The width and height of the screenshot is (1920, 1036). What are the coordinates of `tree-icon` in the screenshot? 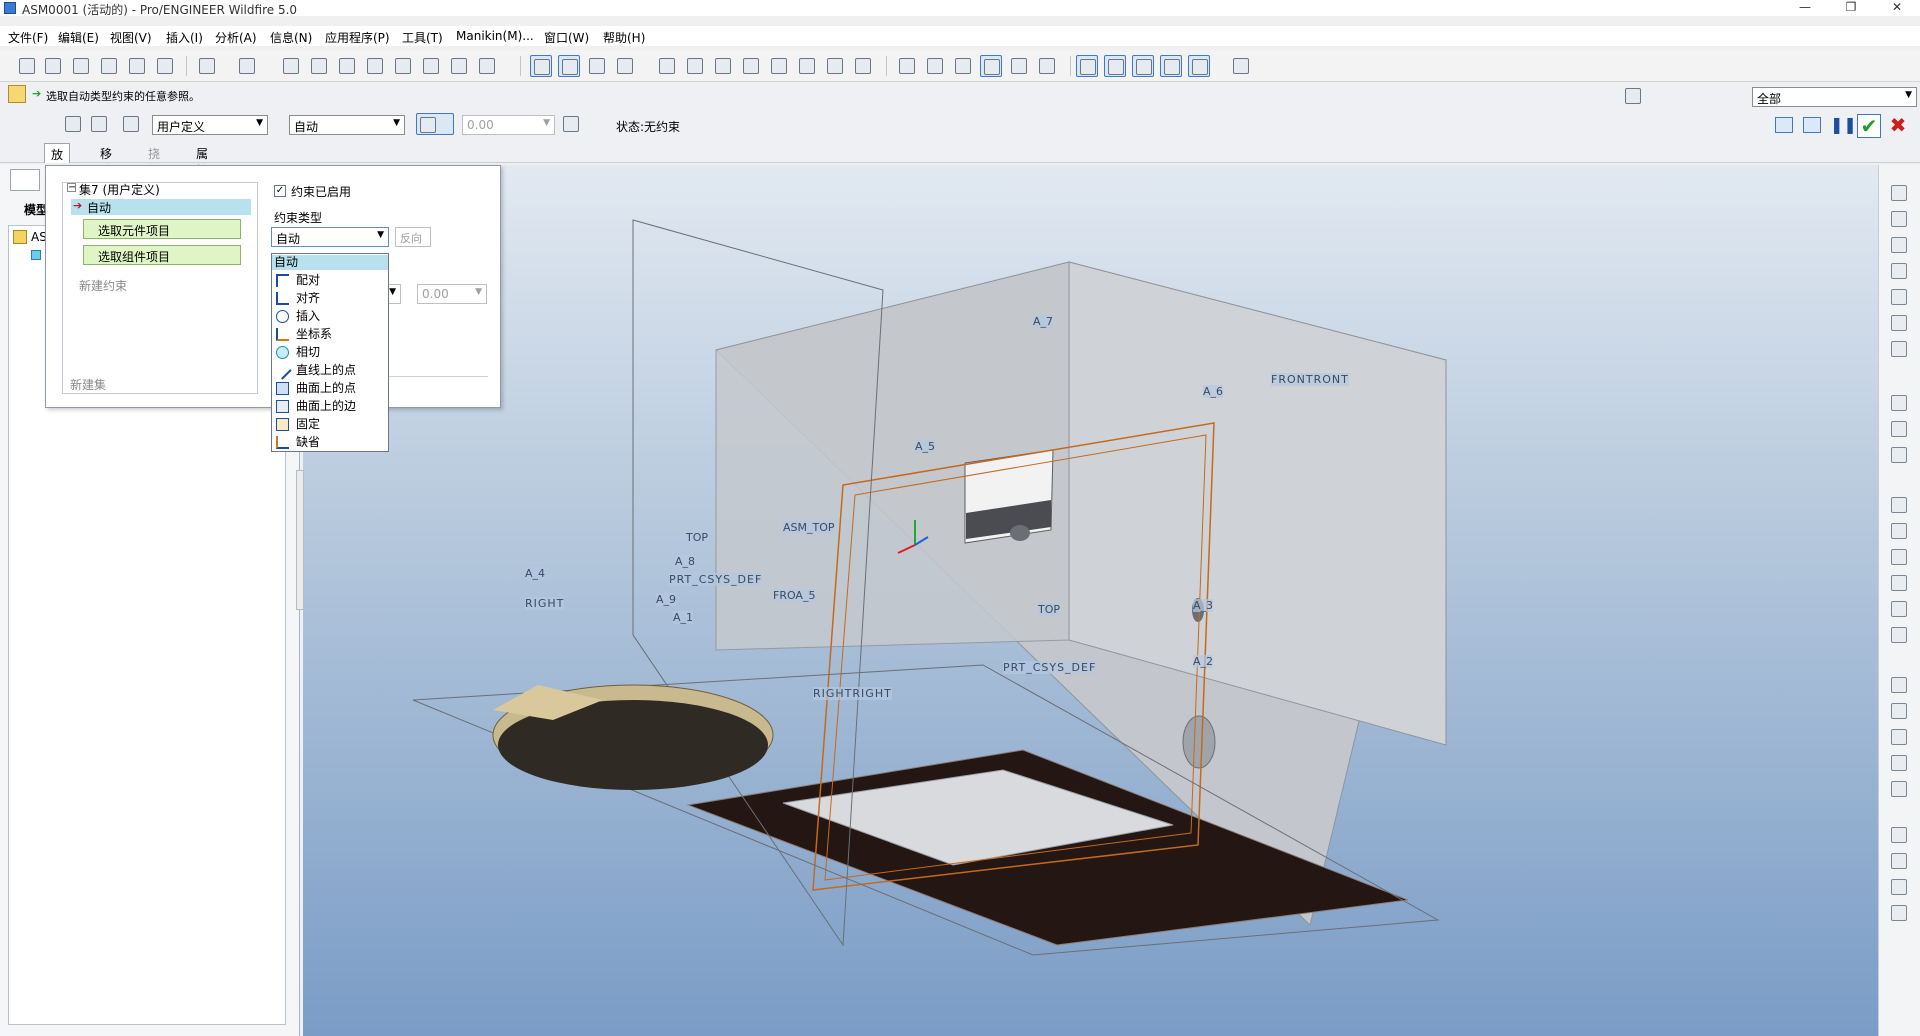 It's located at (25, 180).